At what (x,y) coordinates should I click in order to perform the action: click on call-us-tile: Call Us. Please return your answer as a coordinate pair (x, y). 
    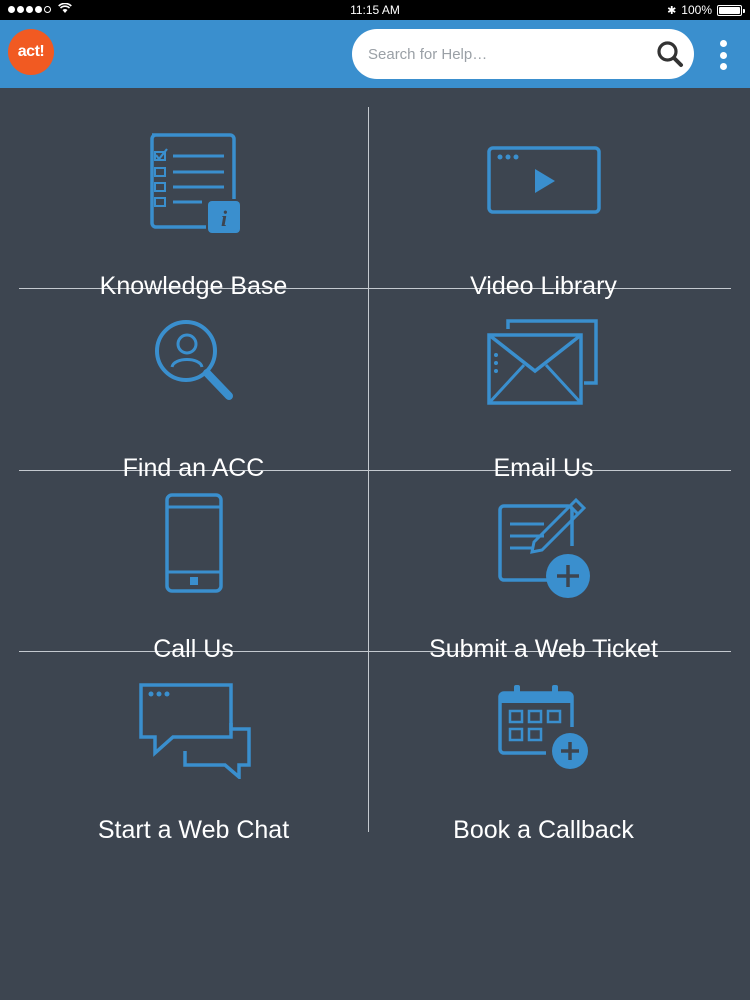
    Looking at the image, I should click on (193, 566).